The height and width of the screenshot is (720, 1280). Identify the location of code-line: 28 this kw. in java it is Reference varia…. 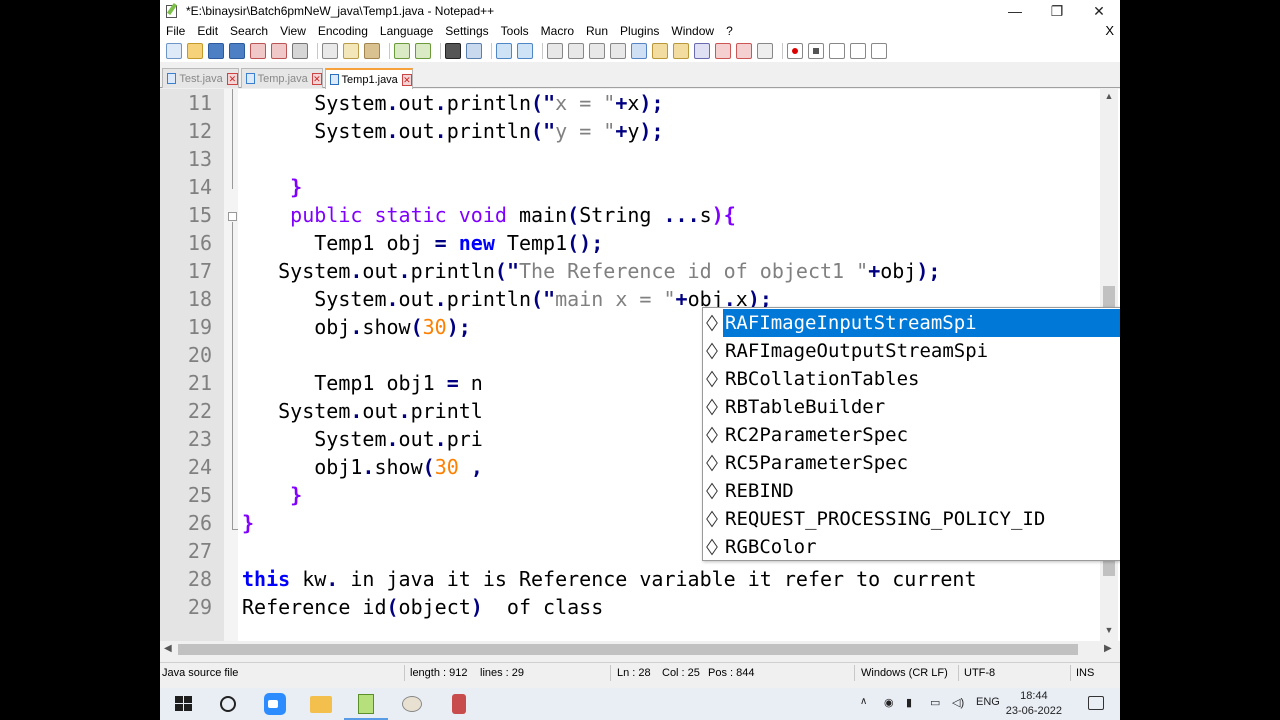
(630, 579).